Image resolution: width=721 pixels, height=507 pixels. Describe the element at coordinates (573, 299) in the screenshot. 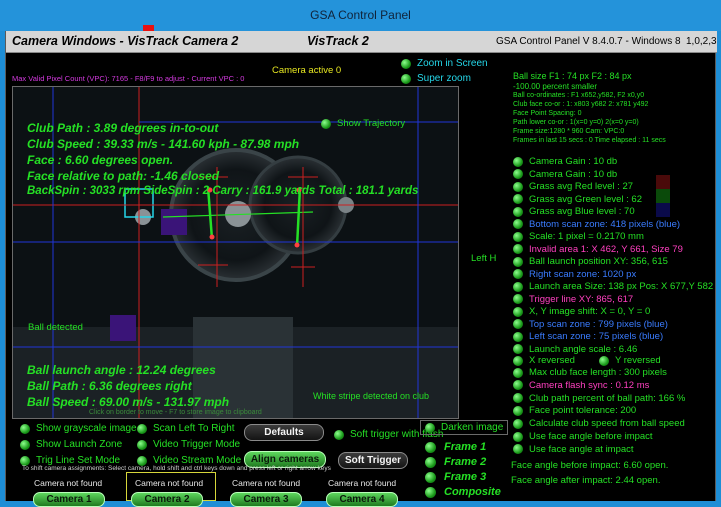

I see `setting-item: Trigger line XY: 865, 617` at that location.